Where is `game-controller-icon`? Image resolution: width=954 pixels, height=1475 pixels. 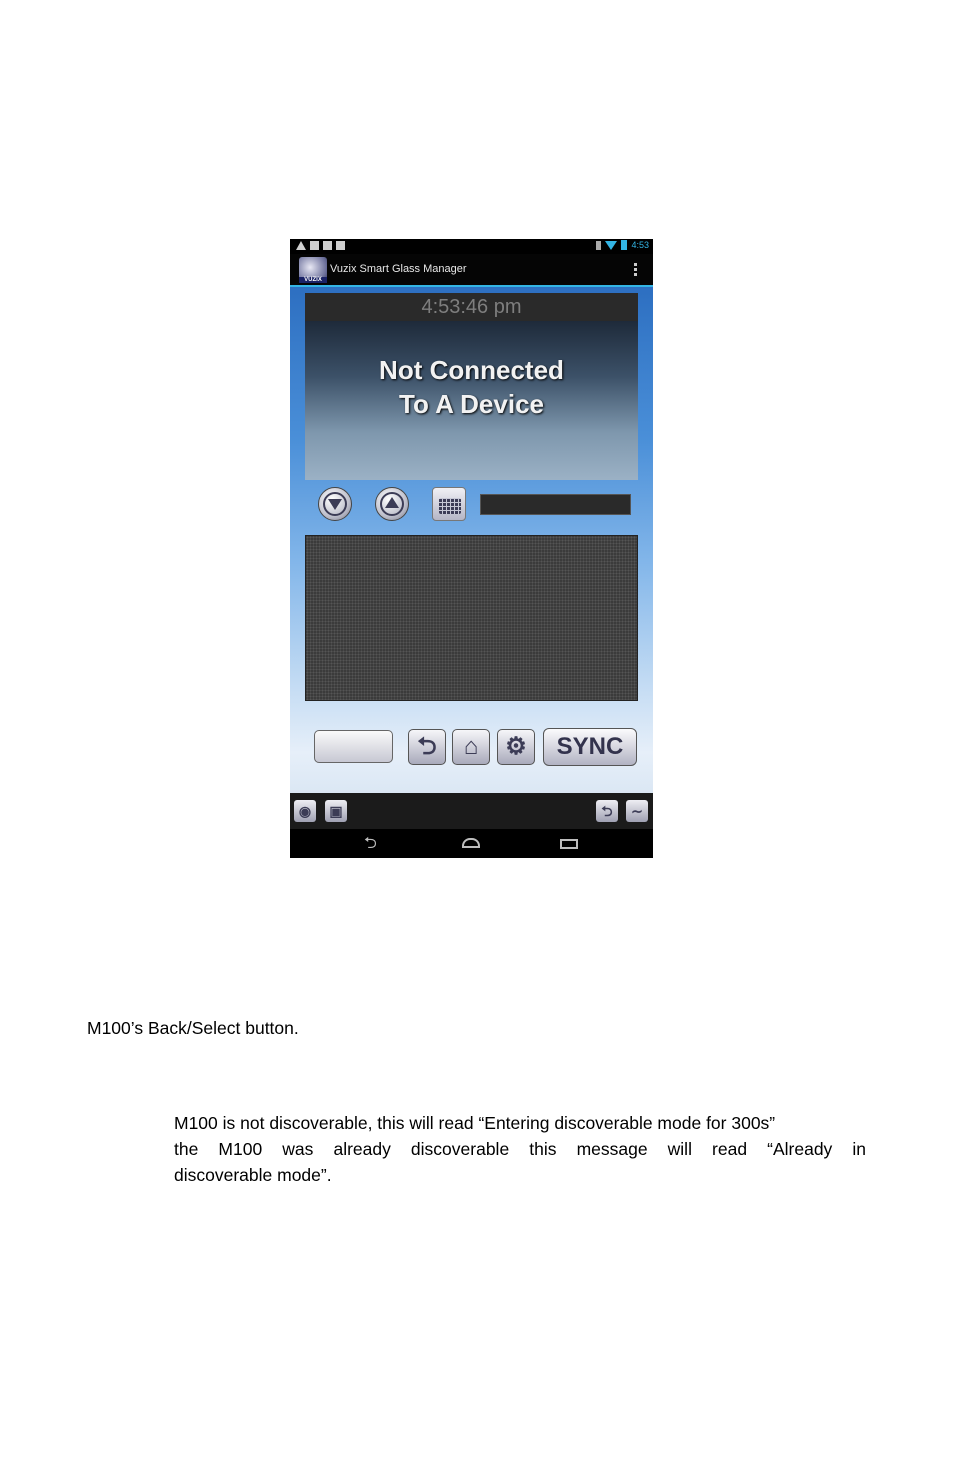 game-controller-icon is located at coordinates (340, 245).